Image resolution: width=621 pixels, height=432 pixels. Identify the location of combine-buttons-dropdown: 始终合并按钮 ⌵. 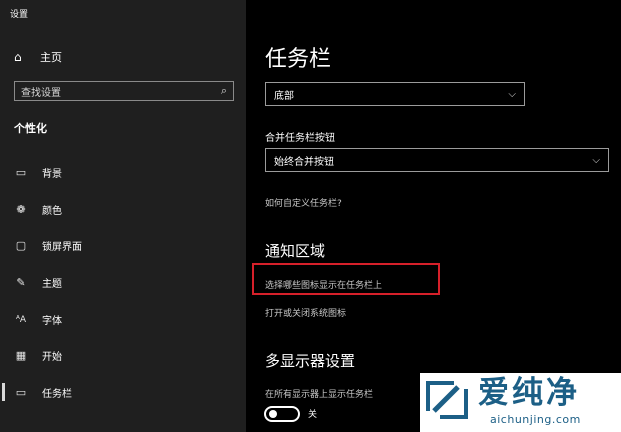
(437, 160).